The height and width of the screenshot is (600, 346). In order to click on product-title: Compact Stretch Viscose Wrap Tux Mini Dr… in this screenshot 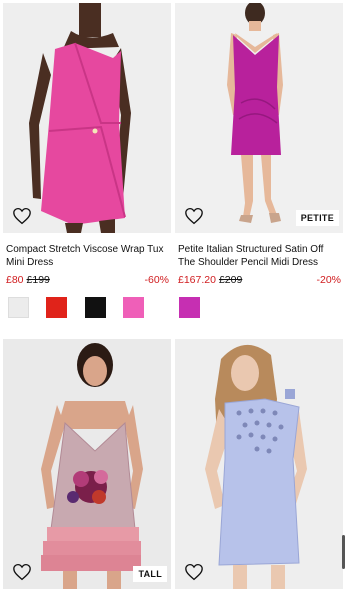, I will do `click(88, 256)`.